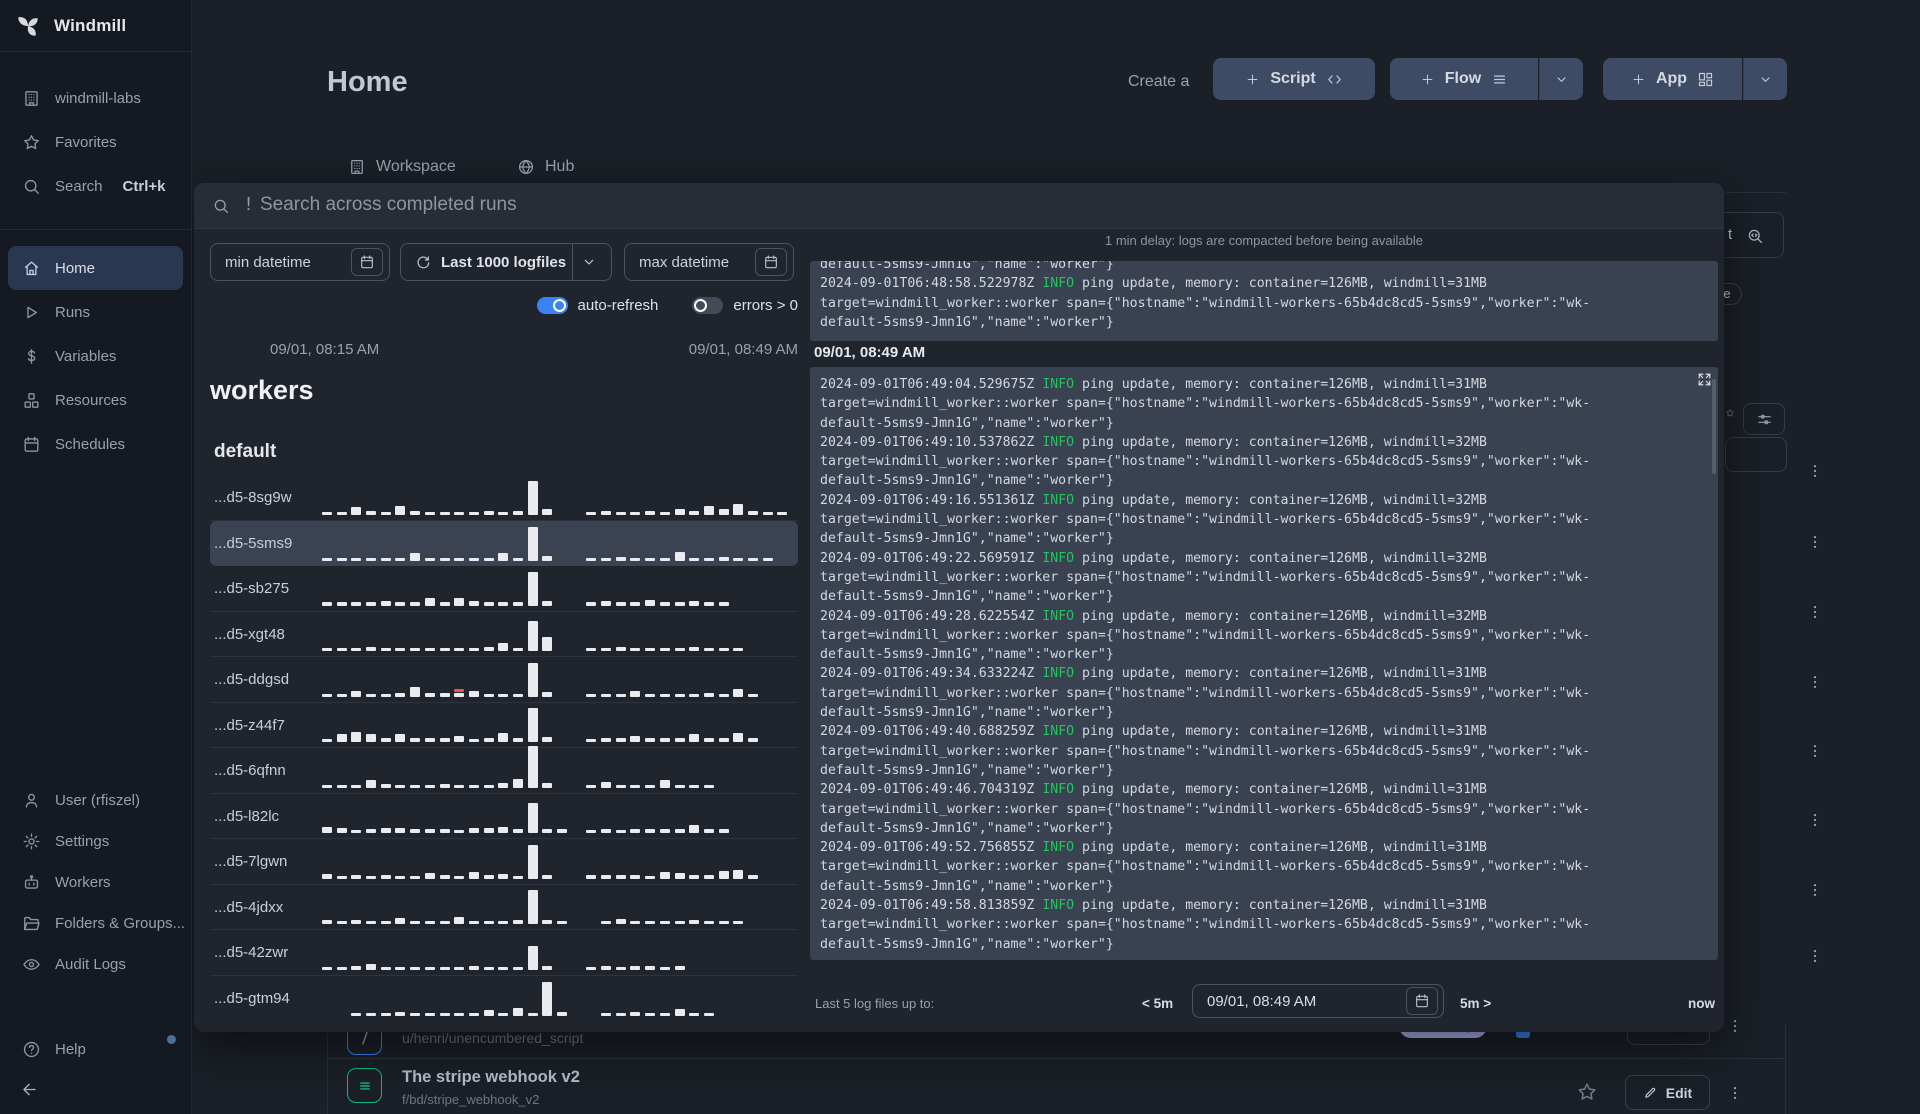 The height and width of the screenshot is (1114, 1920). What do you see at coordinates (95, 268) in the screenshot?
I see `sidebar-item-home: Home` at bounding box center [95, 268].